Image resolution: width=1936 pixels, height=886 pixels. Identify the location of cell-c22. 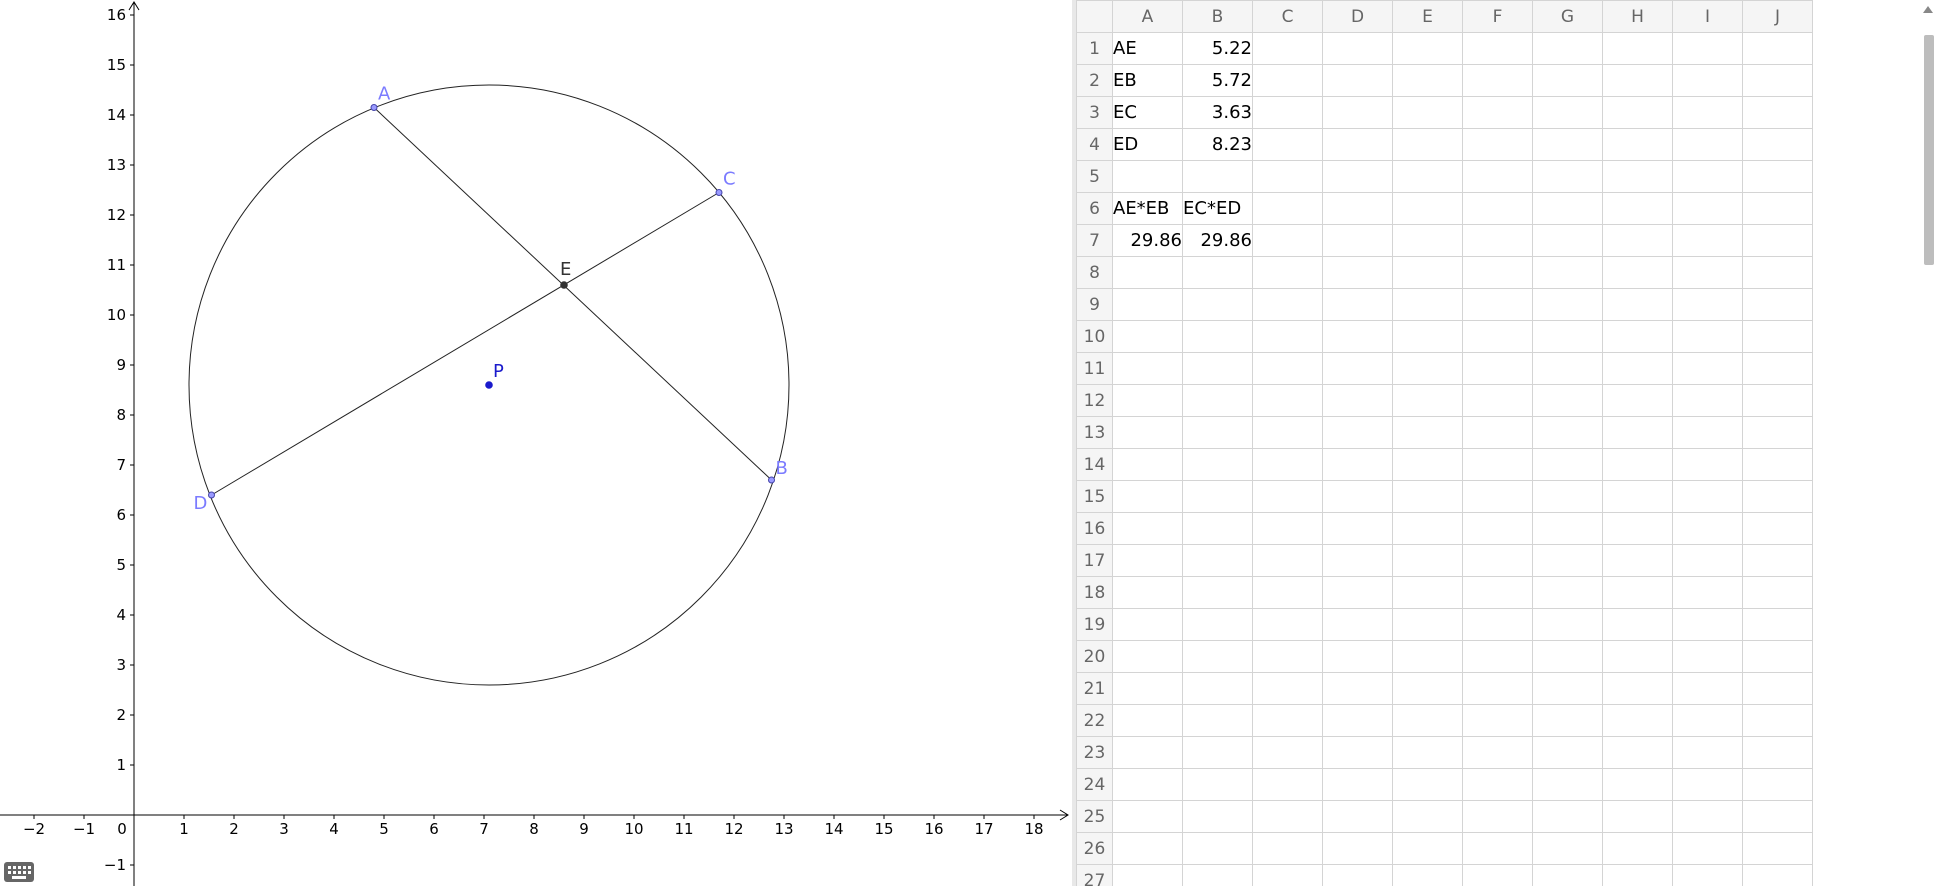
(1287, 720).